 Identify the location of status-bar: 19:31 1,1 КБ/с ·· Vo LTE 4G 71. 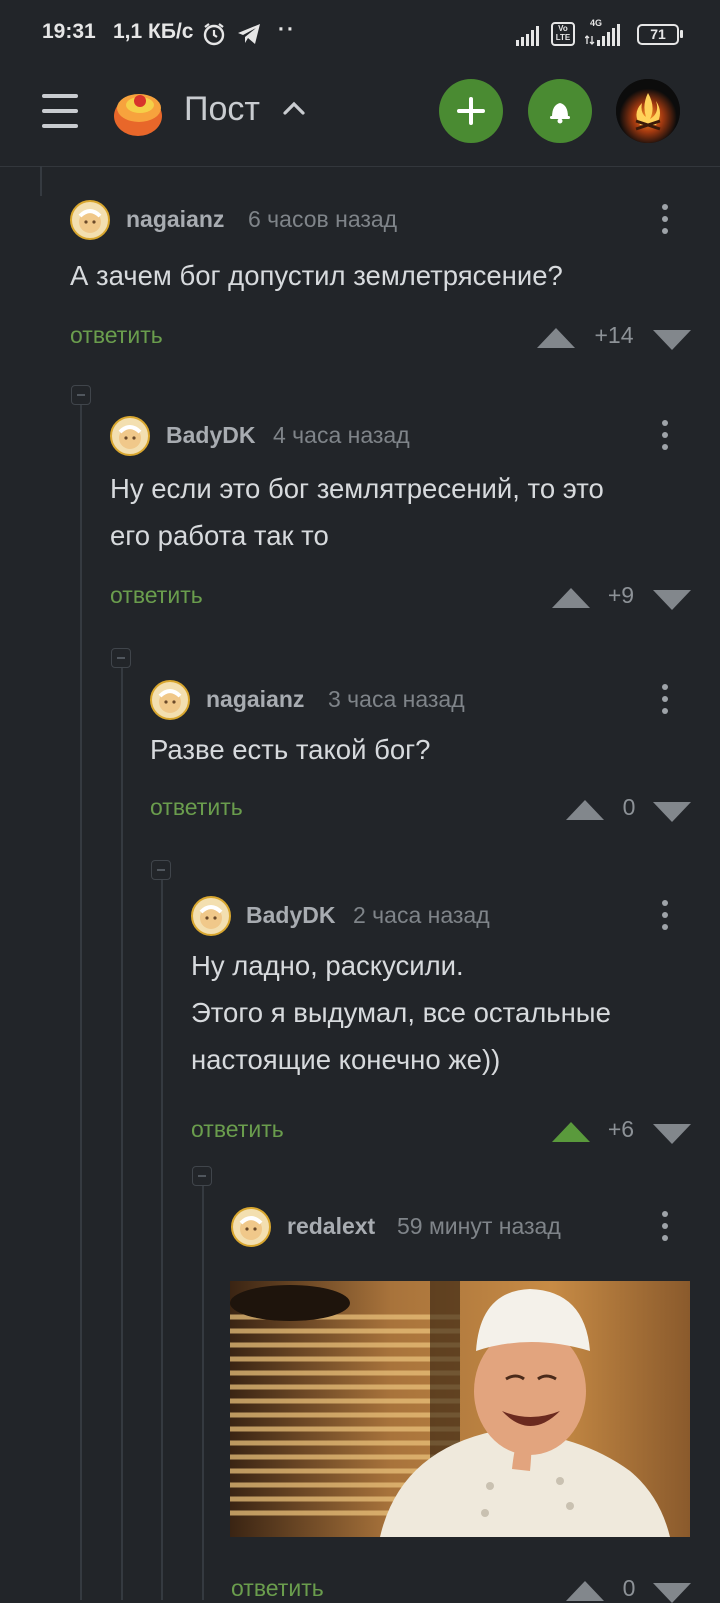
(360, 35).